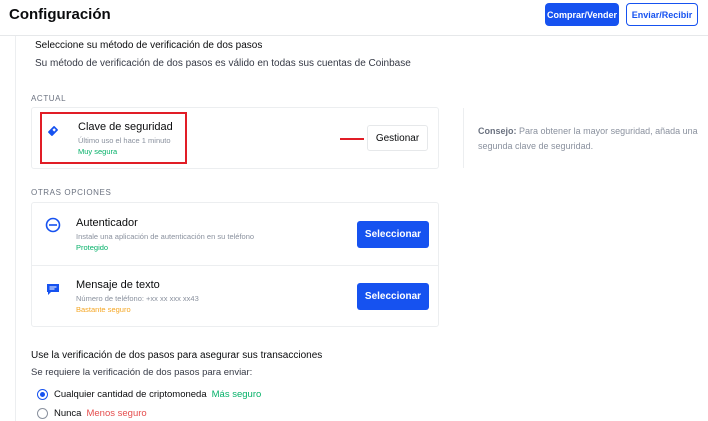 This screenshot has height=421, width=708. I want to click on radio-any-amount, so click(42, 394).